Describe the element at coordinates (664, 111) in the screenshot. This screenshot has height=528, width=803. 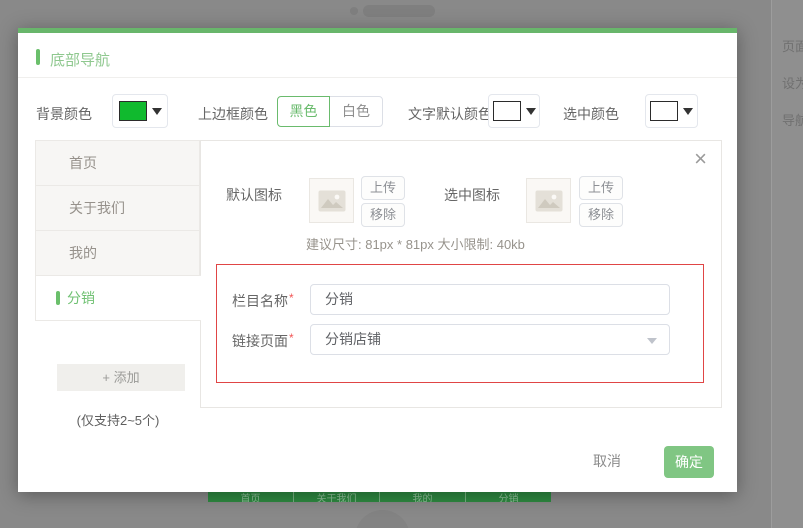
I see `active-color-swatch` at that location.